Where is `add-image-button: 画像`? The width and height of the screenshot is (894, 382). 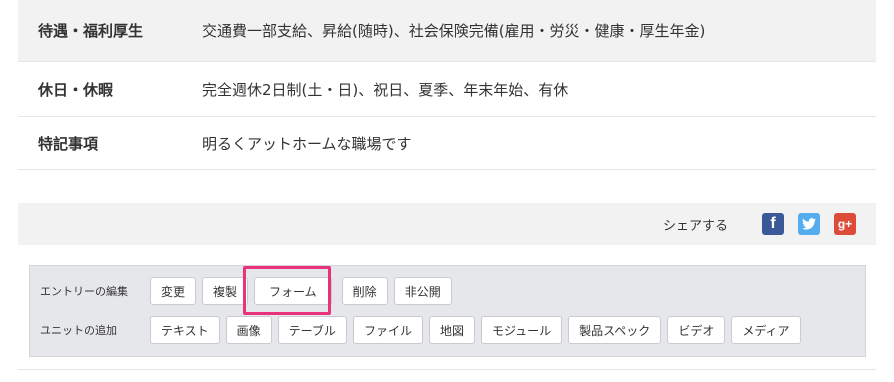
add-image-button: 画像 is located at coordinates (248, 330).